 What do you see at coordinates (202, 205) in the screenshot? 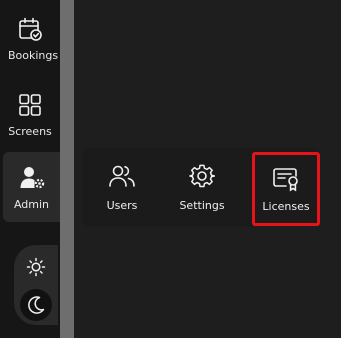
I see `admin-menu-label: Settings` at bounding box center [202, 205].